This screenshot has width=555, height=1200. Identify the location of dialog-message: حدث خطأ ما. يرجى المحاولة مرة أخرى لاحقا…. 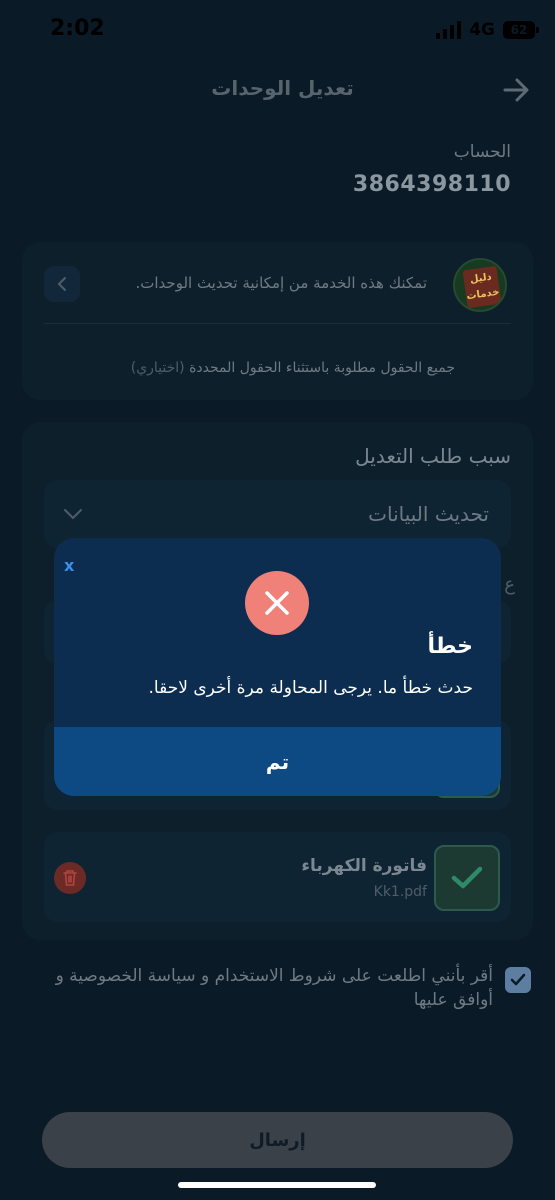
(310, 688).